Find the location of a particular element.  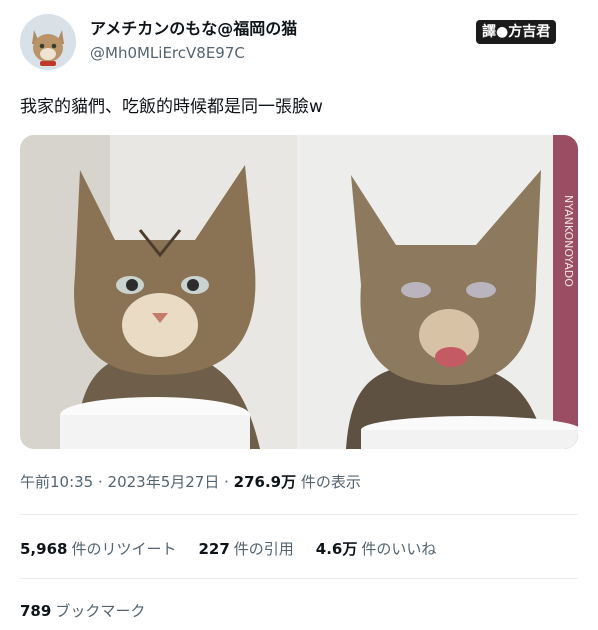

likes-stat: 4.6万 件のいいね is located at coordinates (376, 548).